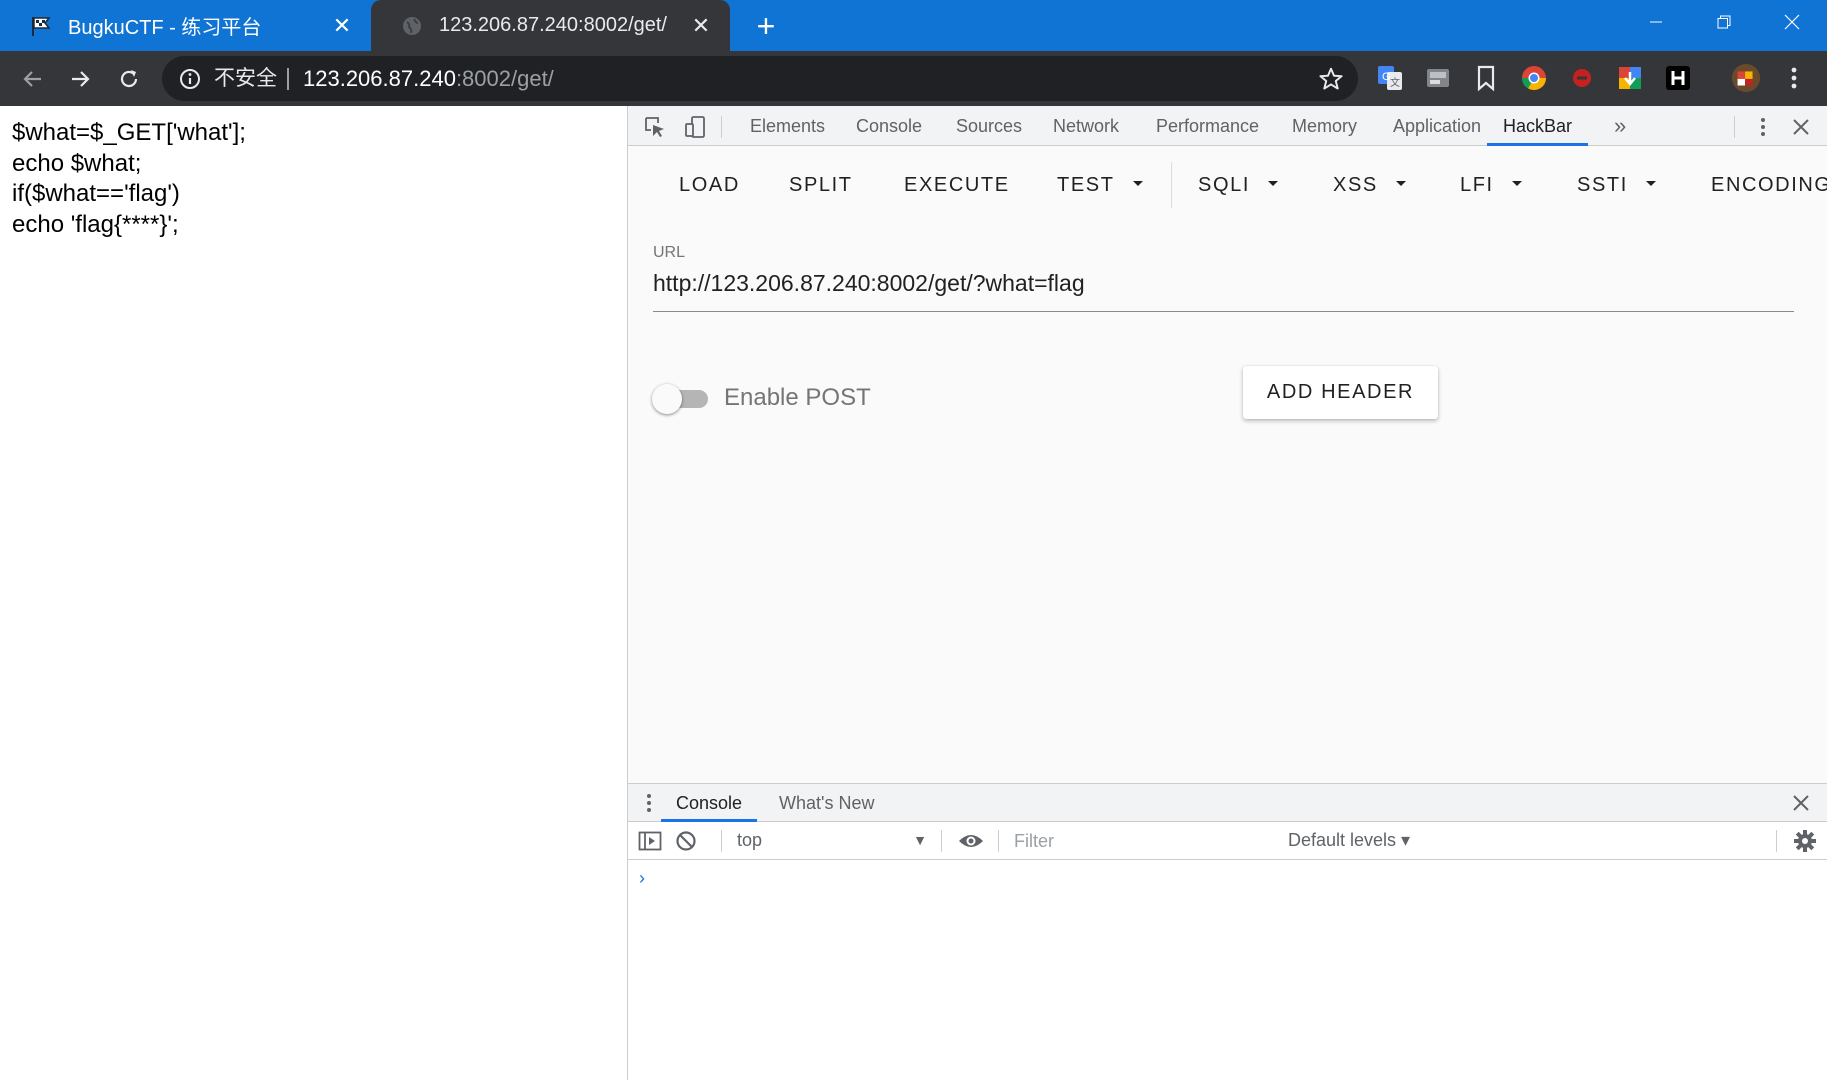 This screenshot has height=1080, width=1827. What do you see at coordinates (649, 803) in the screenshot?
I see `drawer-menu-icon` at bounding box center [649, 803].